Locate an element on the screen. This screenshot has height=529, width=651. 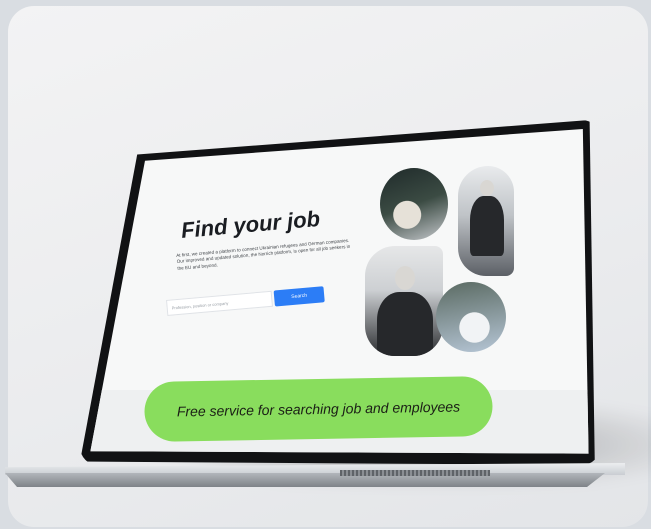
search-form: Profession, position or company Search is located at coordinates (246, 301).